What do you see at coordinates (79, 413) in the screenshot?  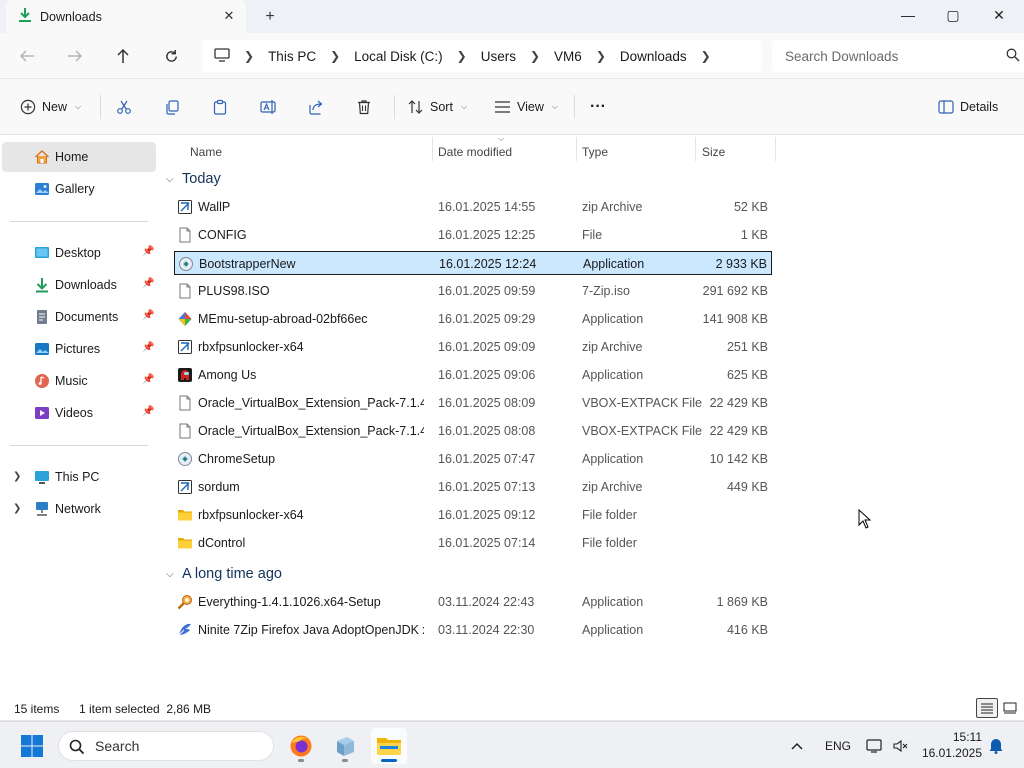 I see `sidebar-item-videos: Videos 📌` at bounding box center [79, 413].